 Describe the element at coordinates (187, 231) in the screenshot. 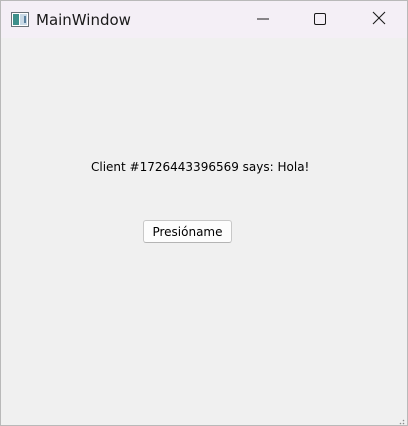

I see `presioname-button: Presióname` at that location.